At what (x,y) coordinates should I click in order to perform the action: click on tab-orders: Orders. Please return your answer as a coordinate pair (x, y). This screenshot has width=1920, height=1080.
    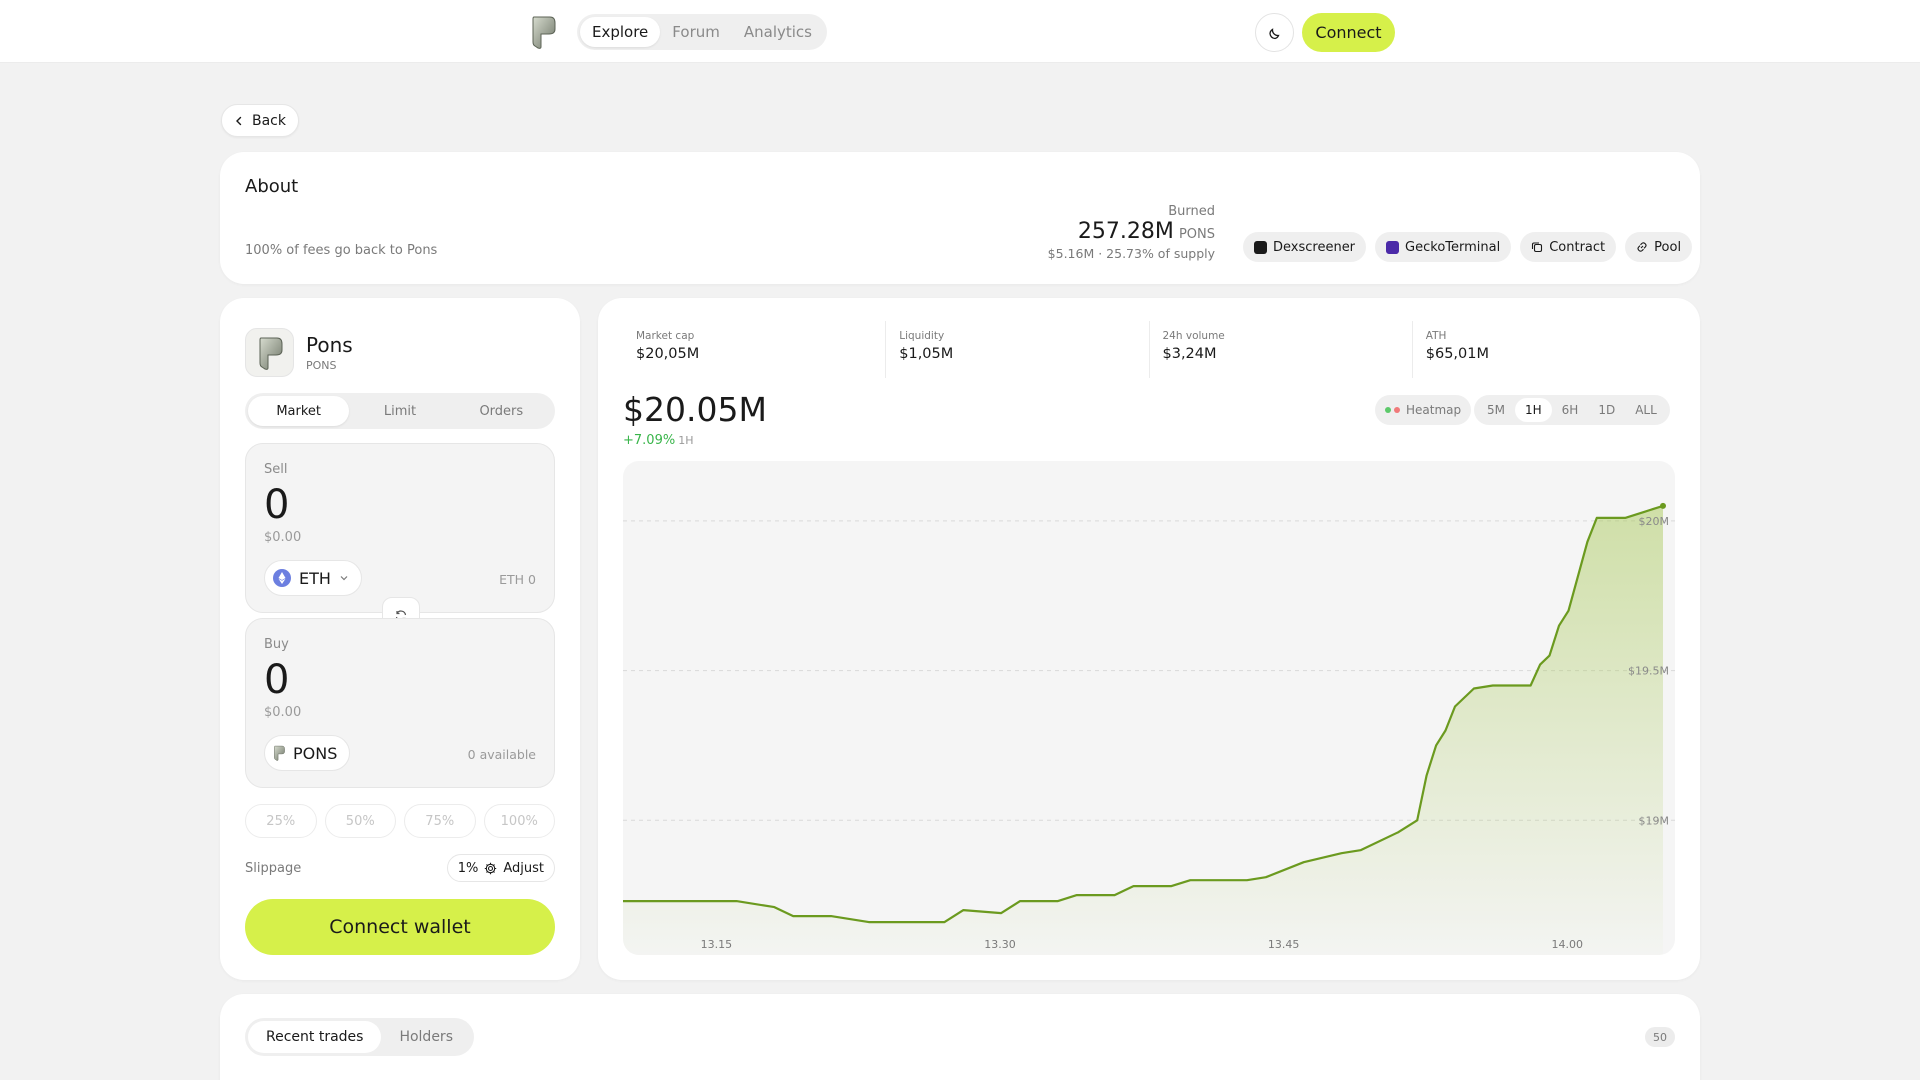
    Looking at the image, I should click on (501, 411).